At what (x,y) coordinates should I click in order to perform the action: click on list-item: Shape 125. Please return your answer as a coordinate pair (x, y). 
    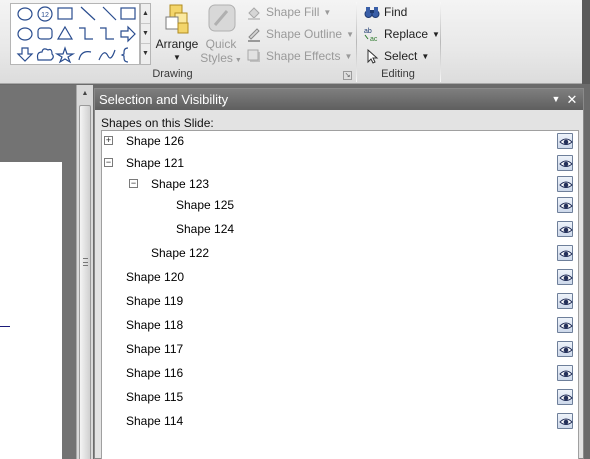
    Looking at the image, I should click on (340, 206).